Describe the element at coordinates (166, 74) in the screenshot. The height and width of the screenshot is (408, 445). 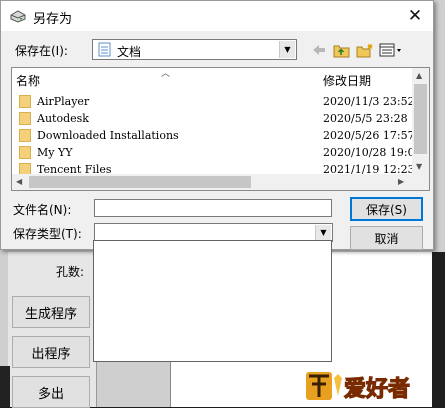
I see `sort-caret-icon: ︿` at that location.